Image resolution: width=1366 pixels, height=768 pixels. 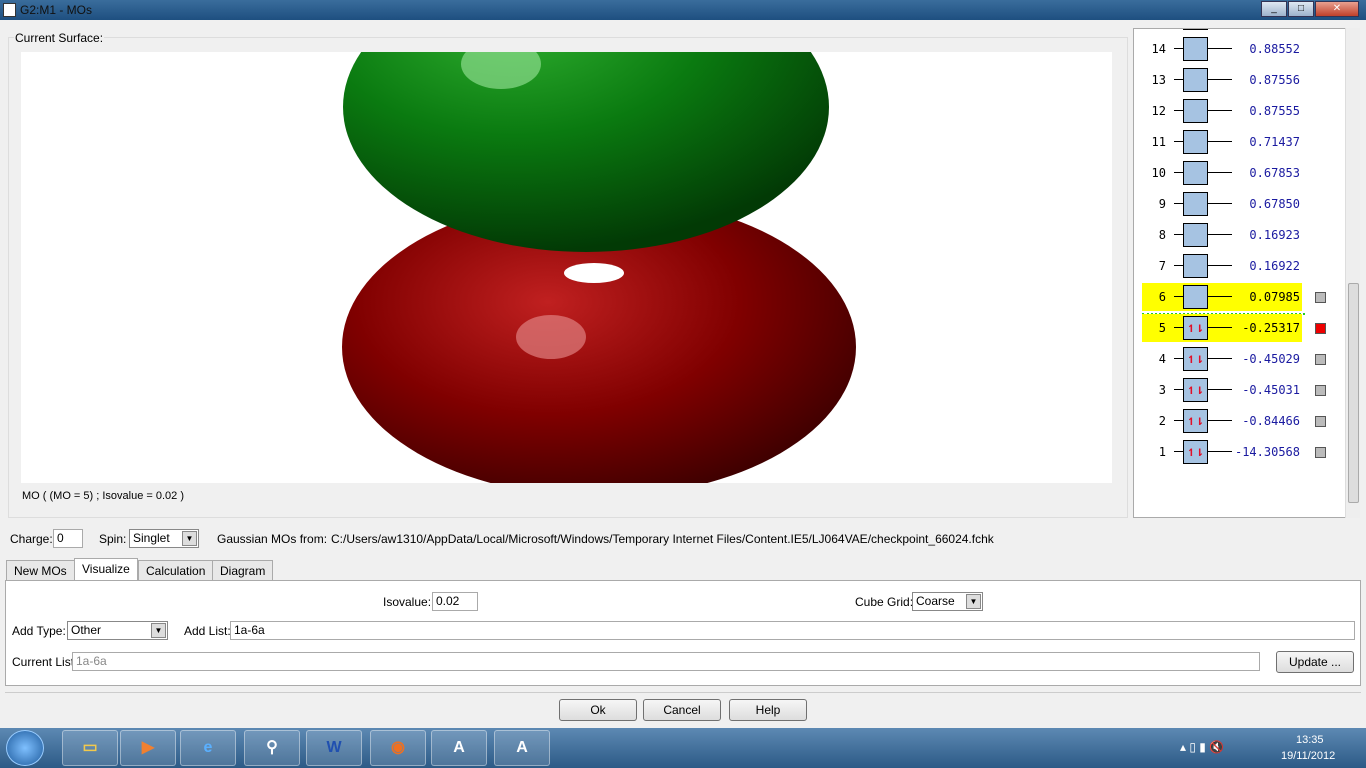 What do you see at coordinates (1310, 740) in the screenshot?
I see `clock-time: 13:35` at bounding box center [1310, 740].